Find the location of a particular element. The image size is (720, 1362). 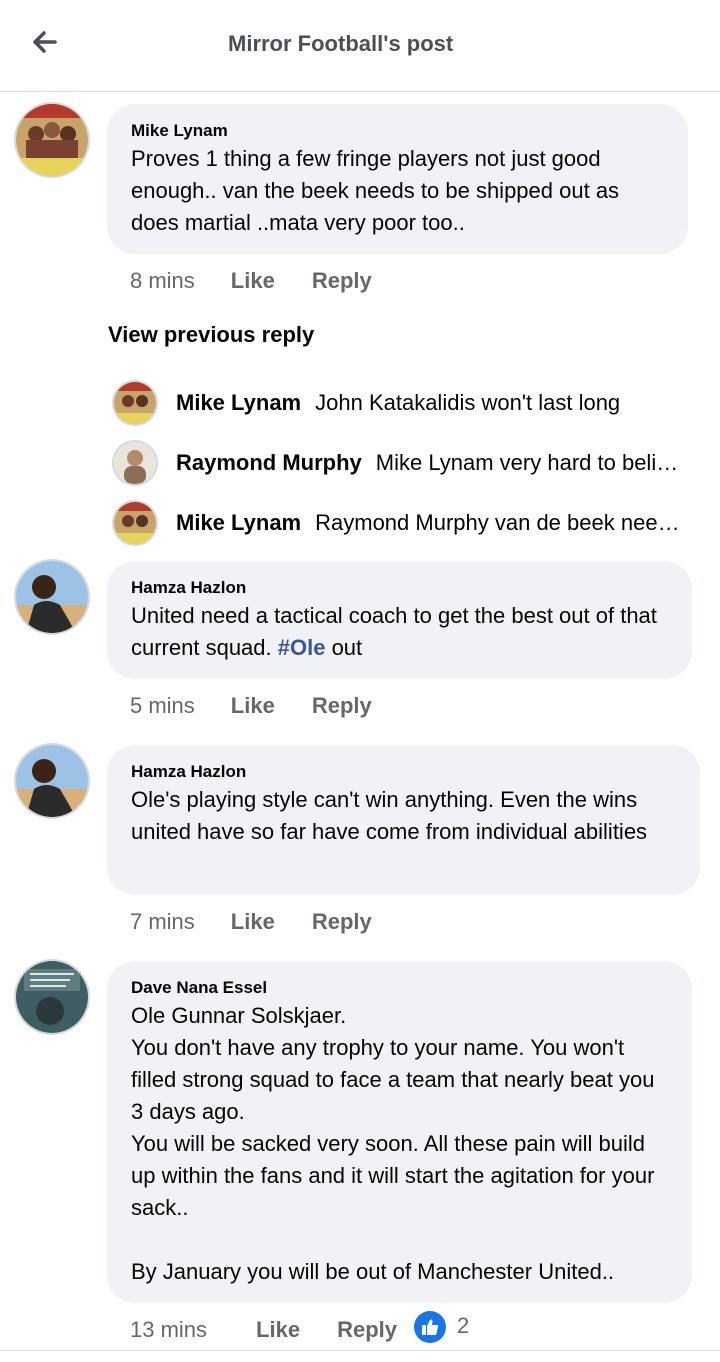

reaction-summary is located at coordinates (430, 1327).